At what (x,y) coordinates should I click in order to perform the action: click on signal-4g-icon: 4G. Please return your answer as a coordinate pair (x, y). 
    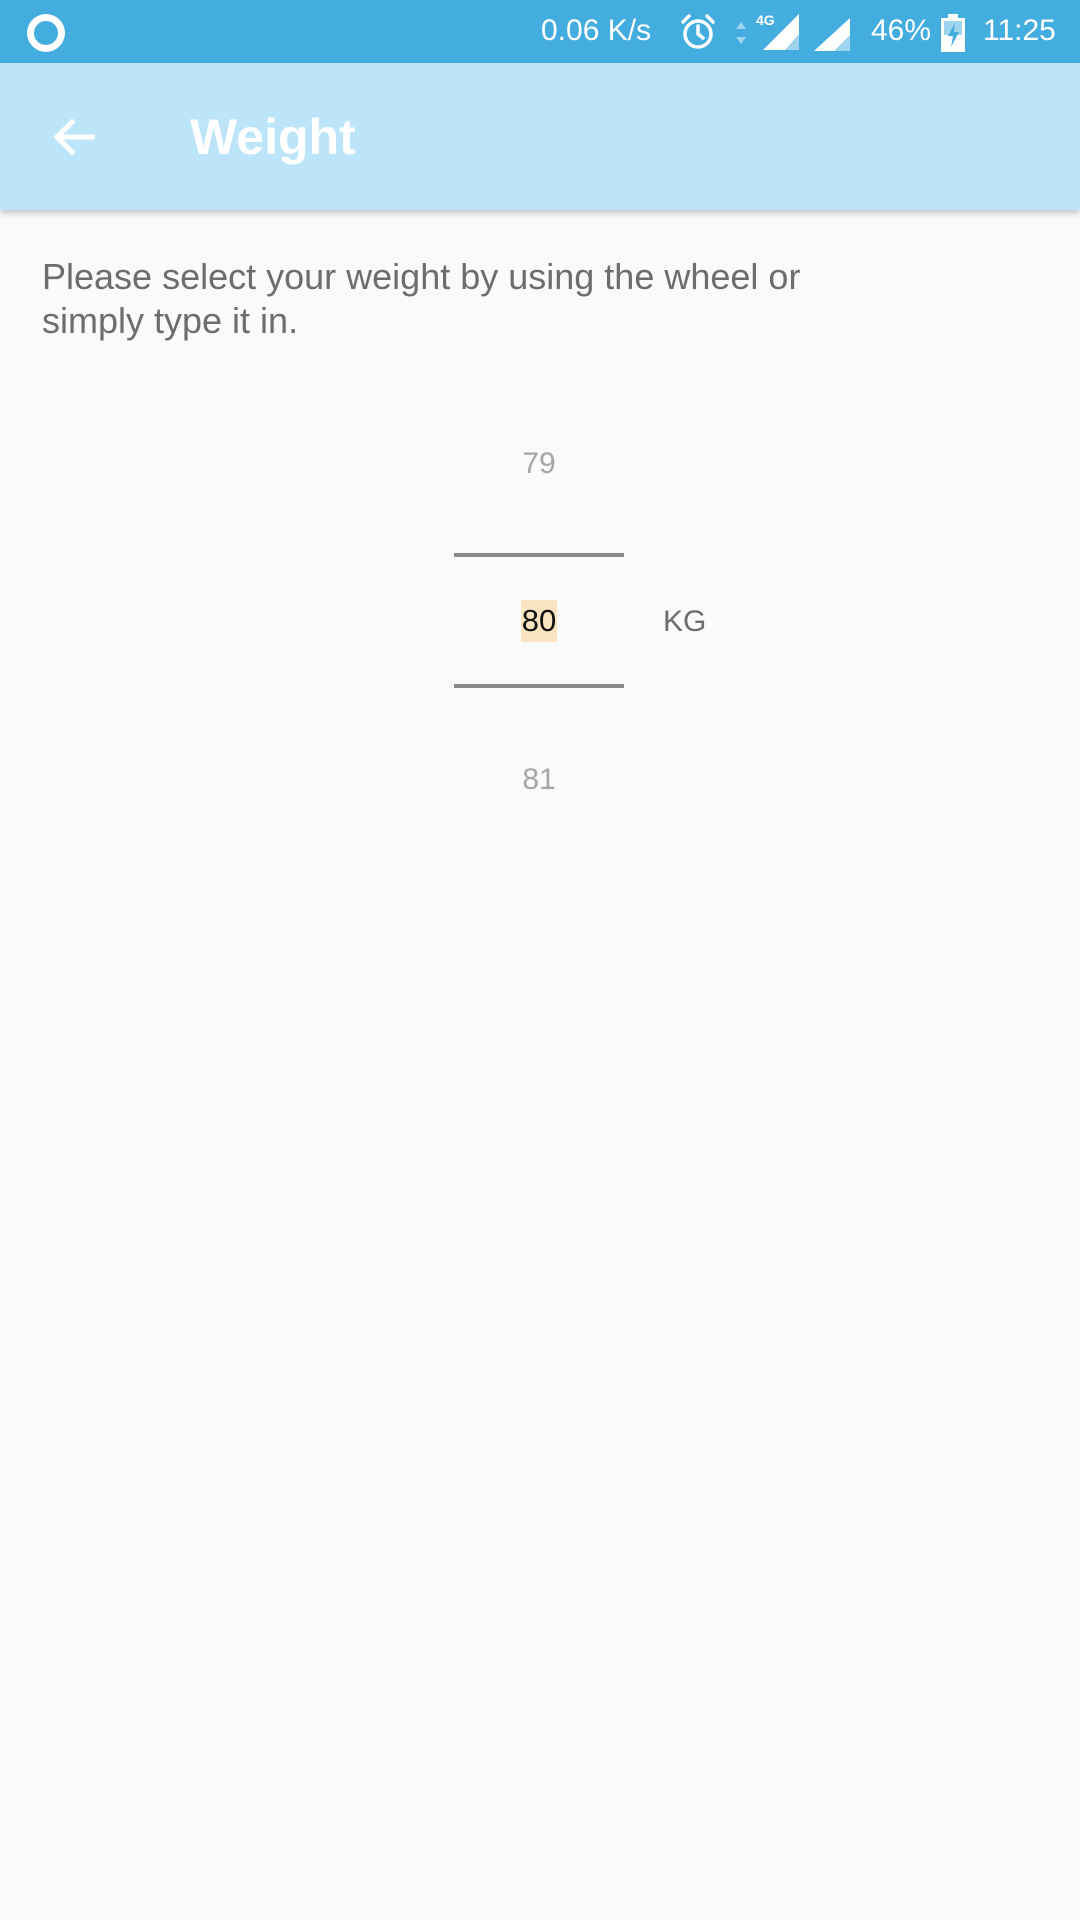
    Looking at the image, I should click on (777, 31).